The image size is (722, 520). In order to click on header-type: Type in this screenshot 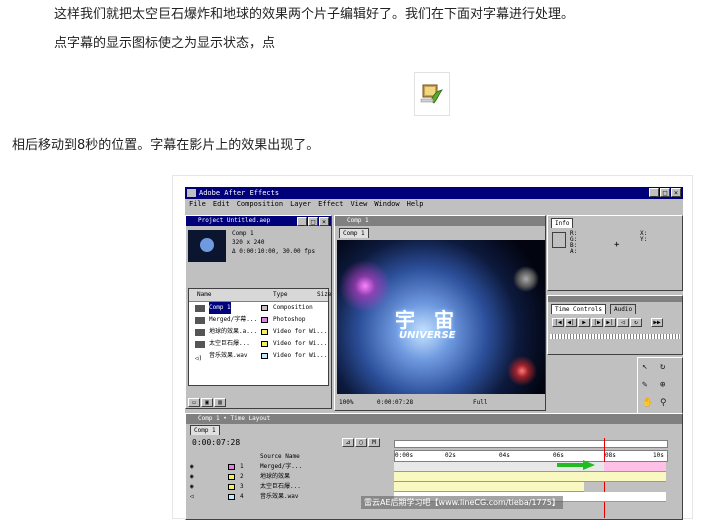, I will do `click(280, 295)`.